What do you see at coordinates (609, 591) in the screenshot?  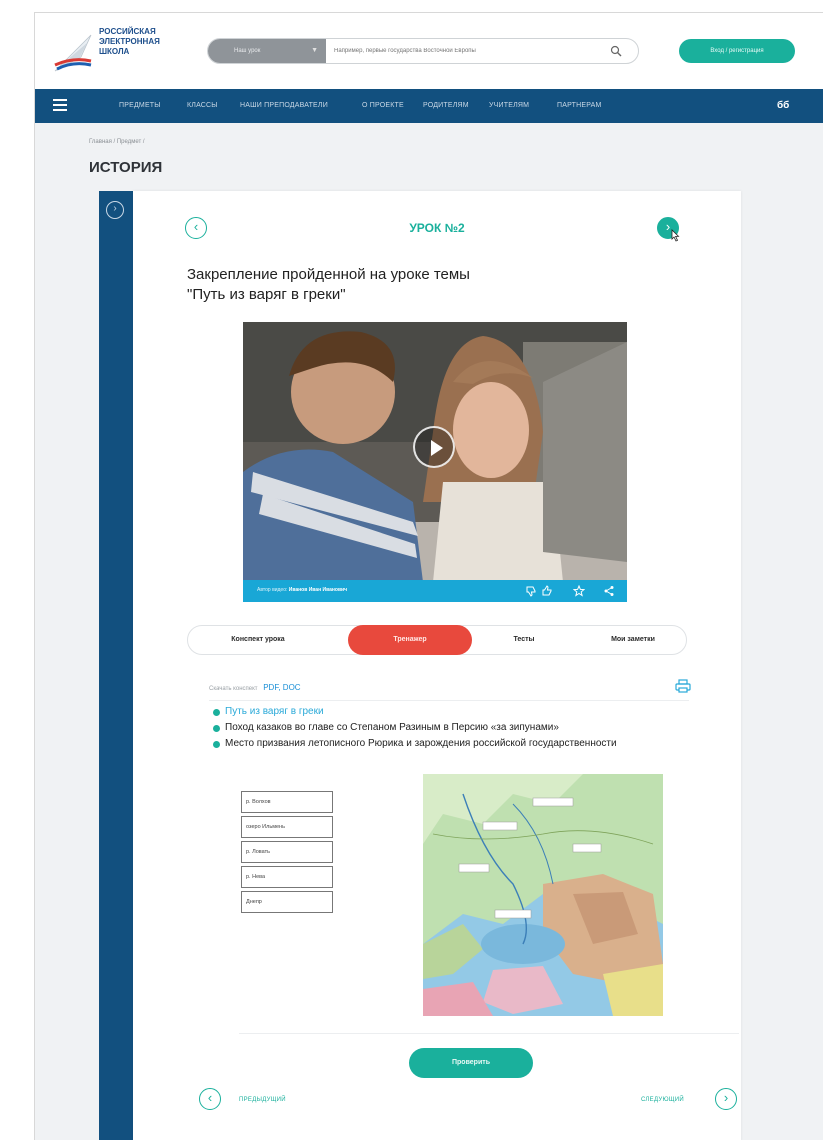 I see `share-icon` at bounding box center [609, 591].